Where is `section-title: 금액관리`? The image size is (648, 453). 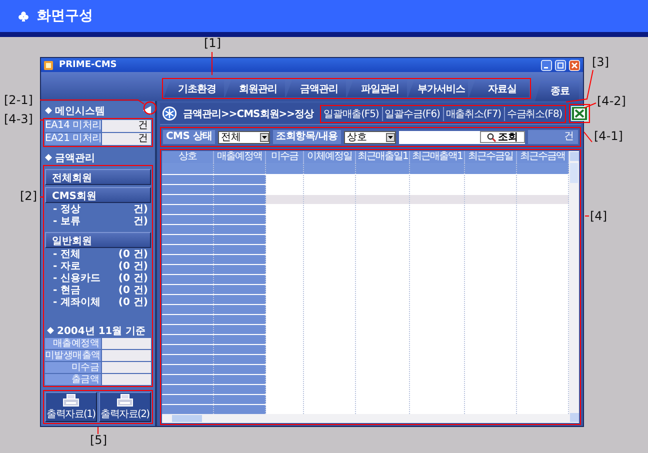 section-title: 금액관리 is located at coordinates (75, 158).